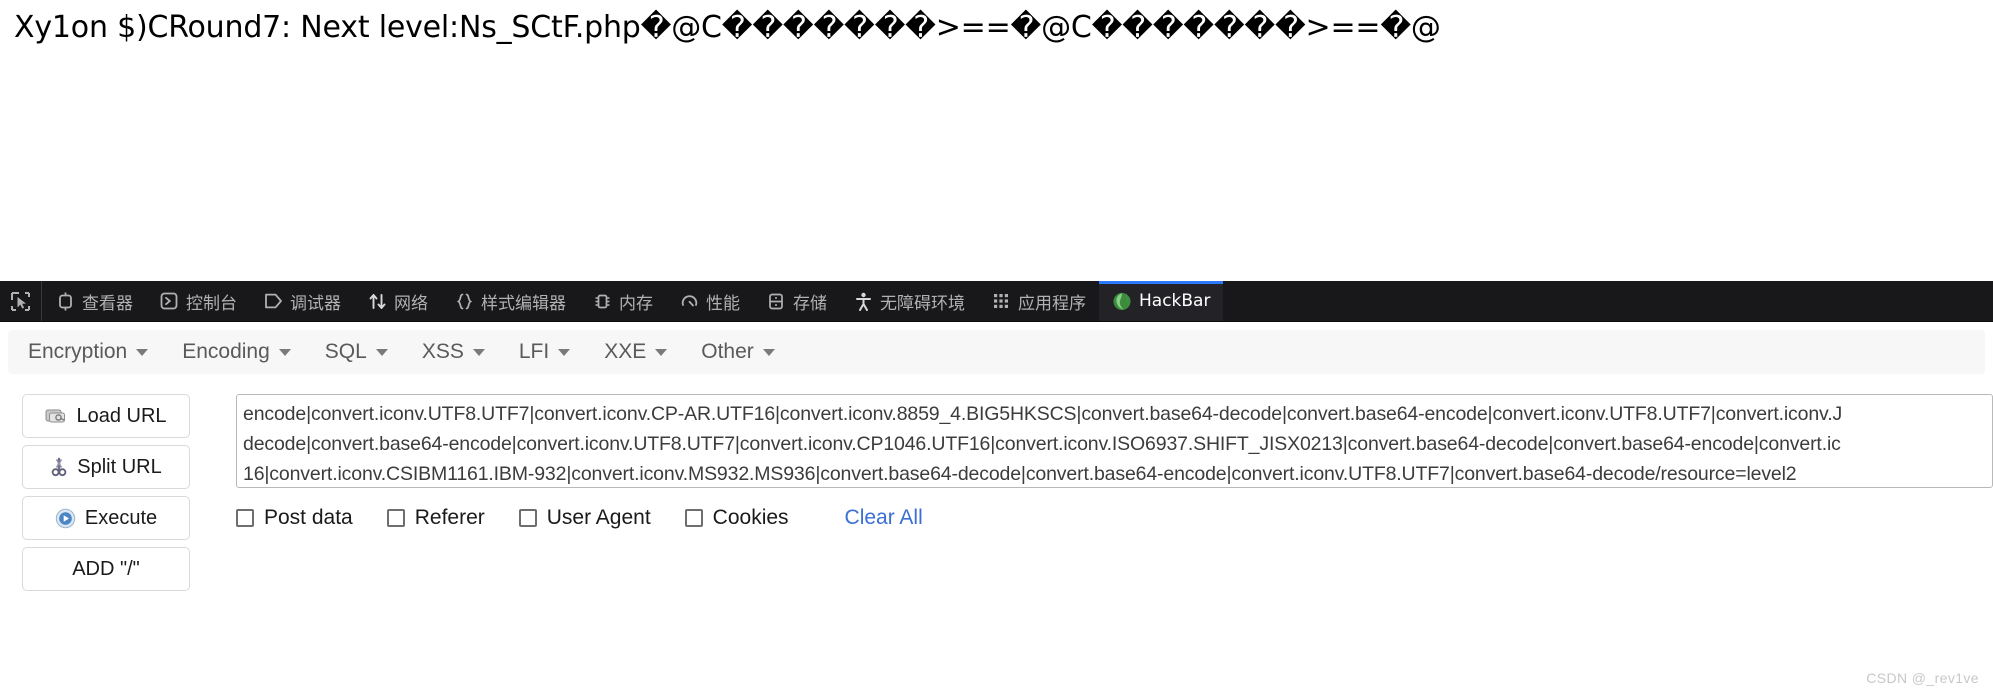  I want to click on menu-lfi: LFI, so click(544, 352).